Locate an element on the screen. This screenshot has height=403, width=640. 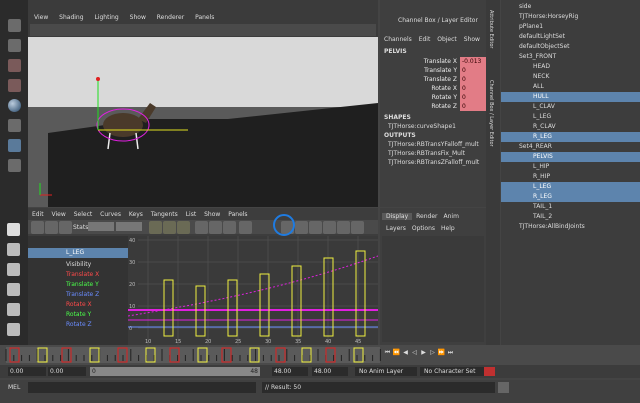
move-key-icon is located at coordinates (37, 227).